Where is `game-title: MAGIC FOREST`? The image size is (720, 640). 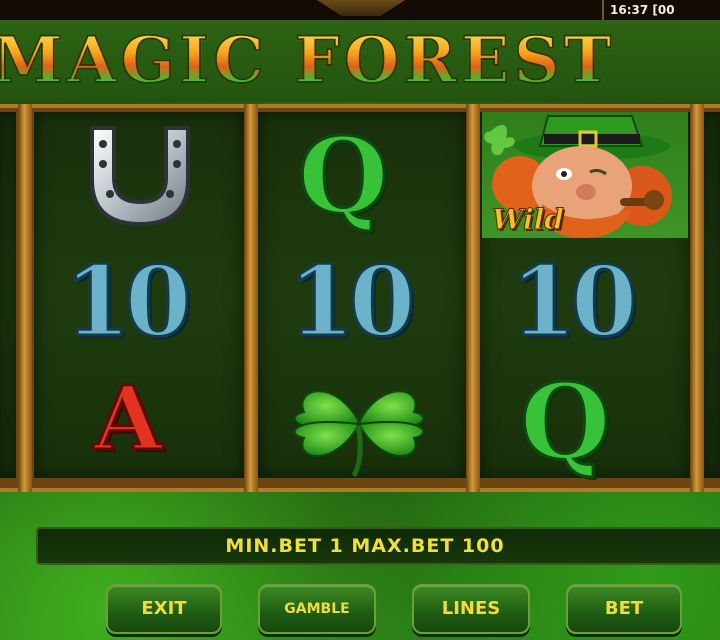 game-title: MAGIC FOREST is located at coordinates (360, 61).